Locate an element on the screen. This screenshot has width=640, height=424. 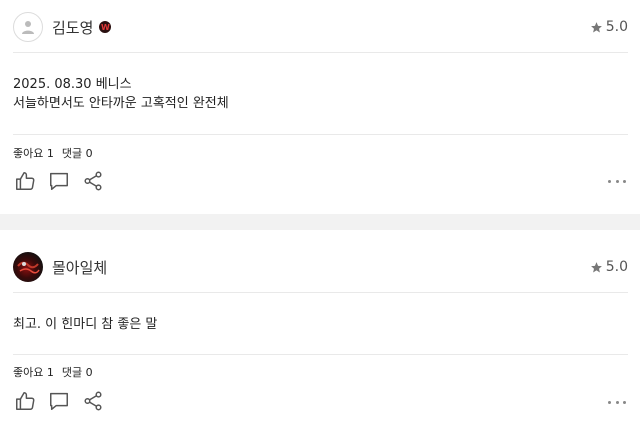
review-line: 2025. 08.30 베니스 is located at coordinates (72, 84).